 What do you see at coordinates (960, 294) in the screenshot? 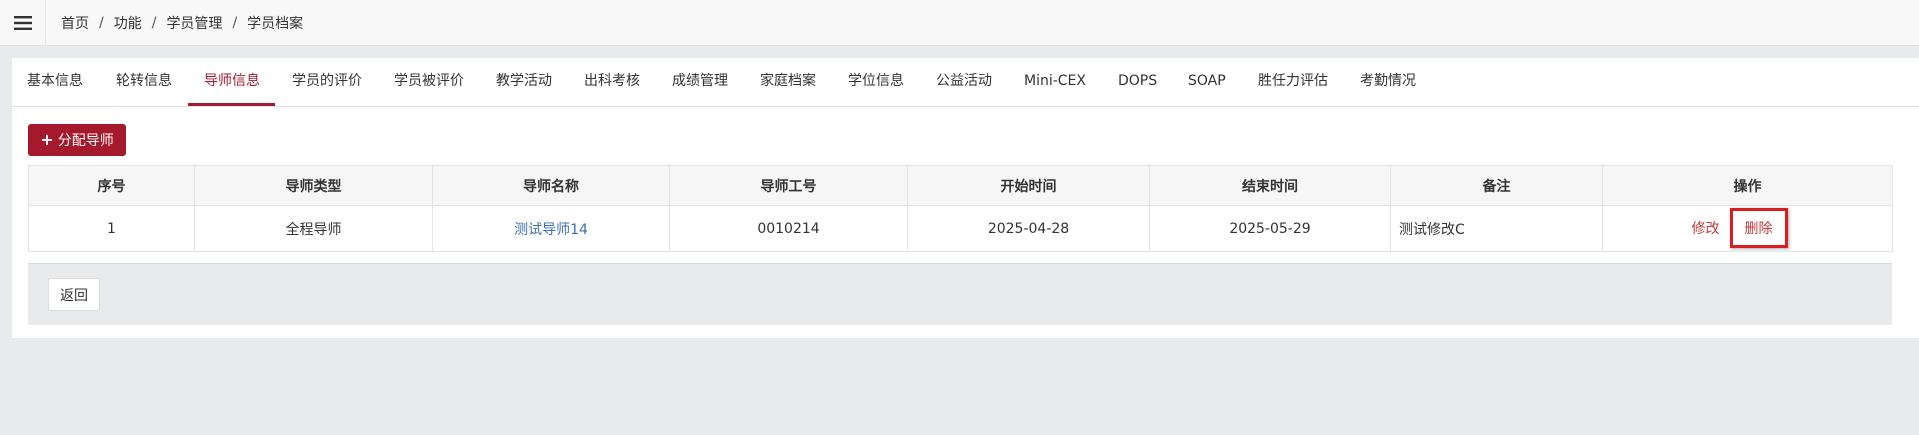
I see `form-footer: 返回` at bounding box center [960, 294].